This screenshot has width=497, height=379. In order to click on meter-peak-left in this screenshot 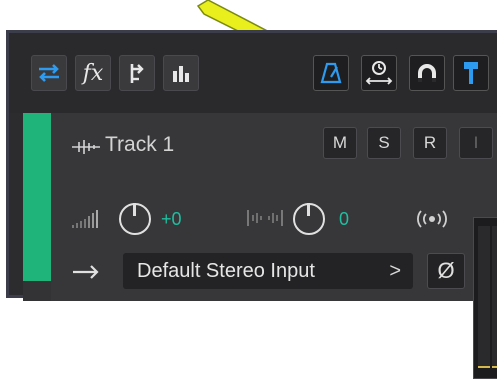, I will do `click(484, 367)`.